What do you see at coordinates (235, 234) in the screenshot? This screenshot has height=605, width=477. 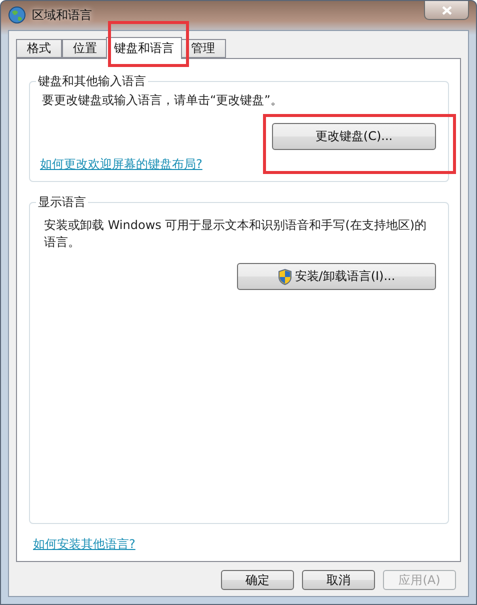 I see `description-text: 安装或卸载 Windows 可用于显示文本和识别语音和手写(在支持地区)的语言。` at bounding box center [235, 234].